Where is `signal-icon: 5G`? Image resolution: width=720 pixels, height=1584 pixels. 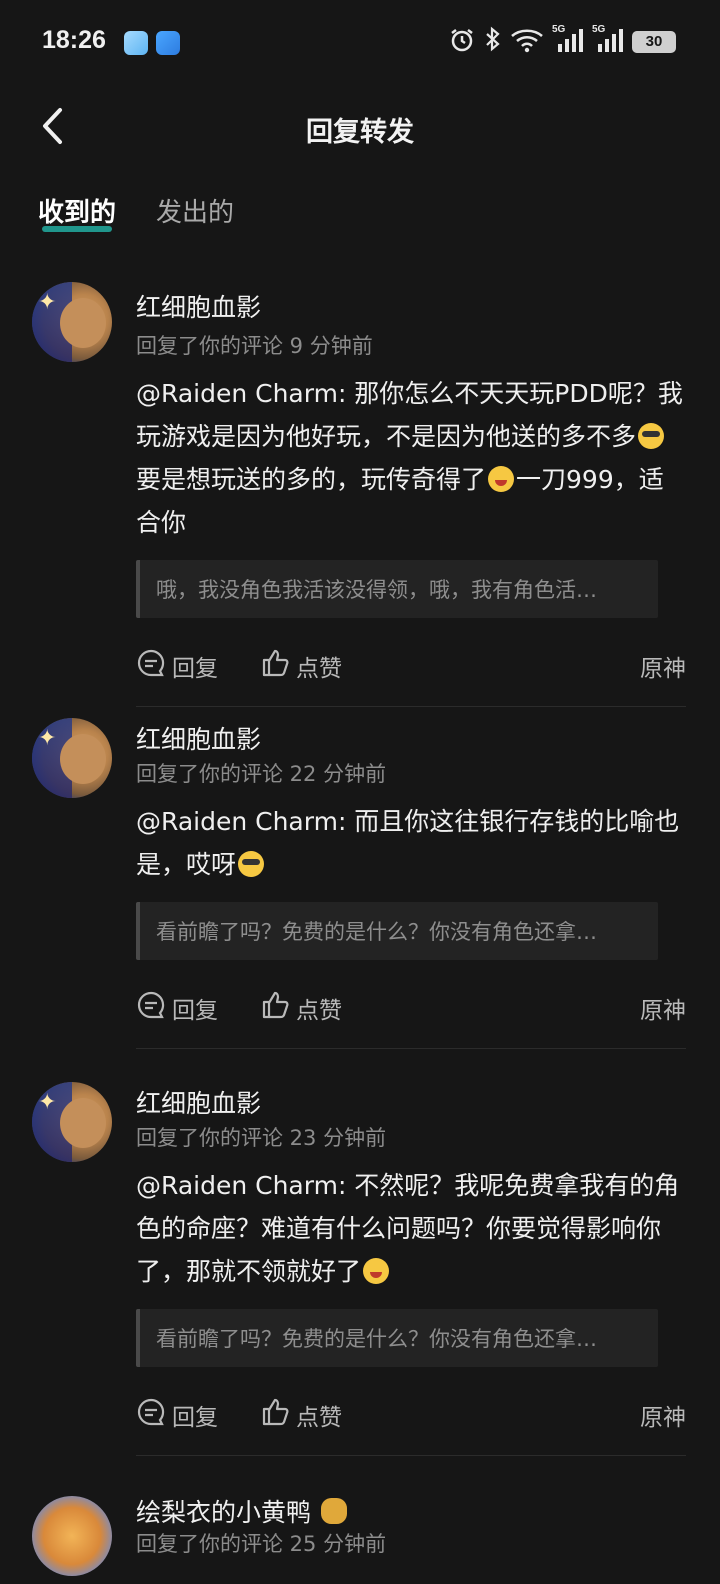 signal-icon: 5G is located at coordinates (568, 41).